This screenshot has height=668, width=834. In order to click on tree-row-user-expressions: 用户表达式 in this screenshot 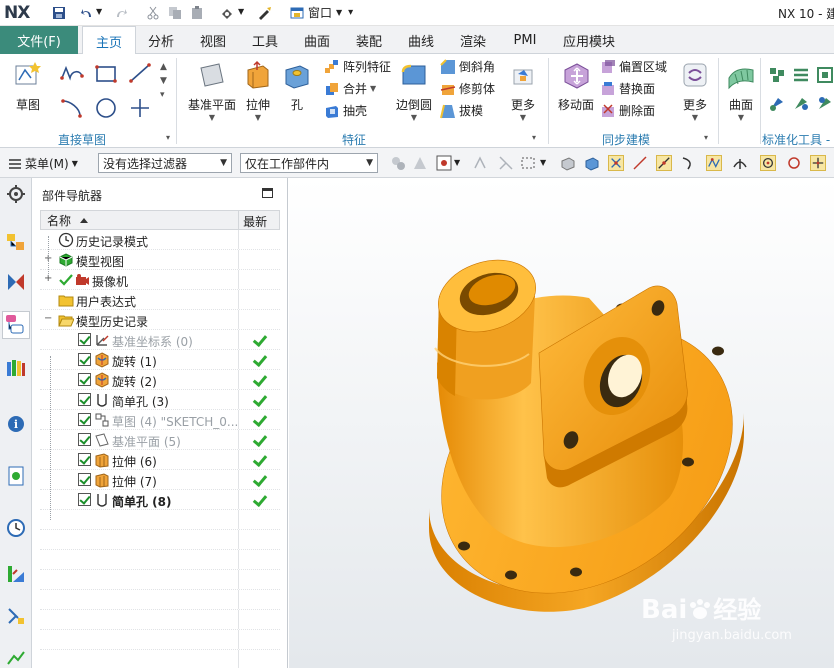, I will do `click(160, 300)`.